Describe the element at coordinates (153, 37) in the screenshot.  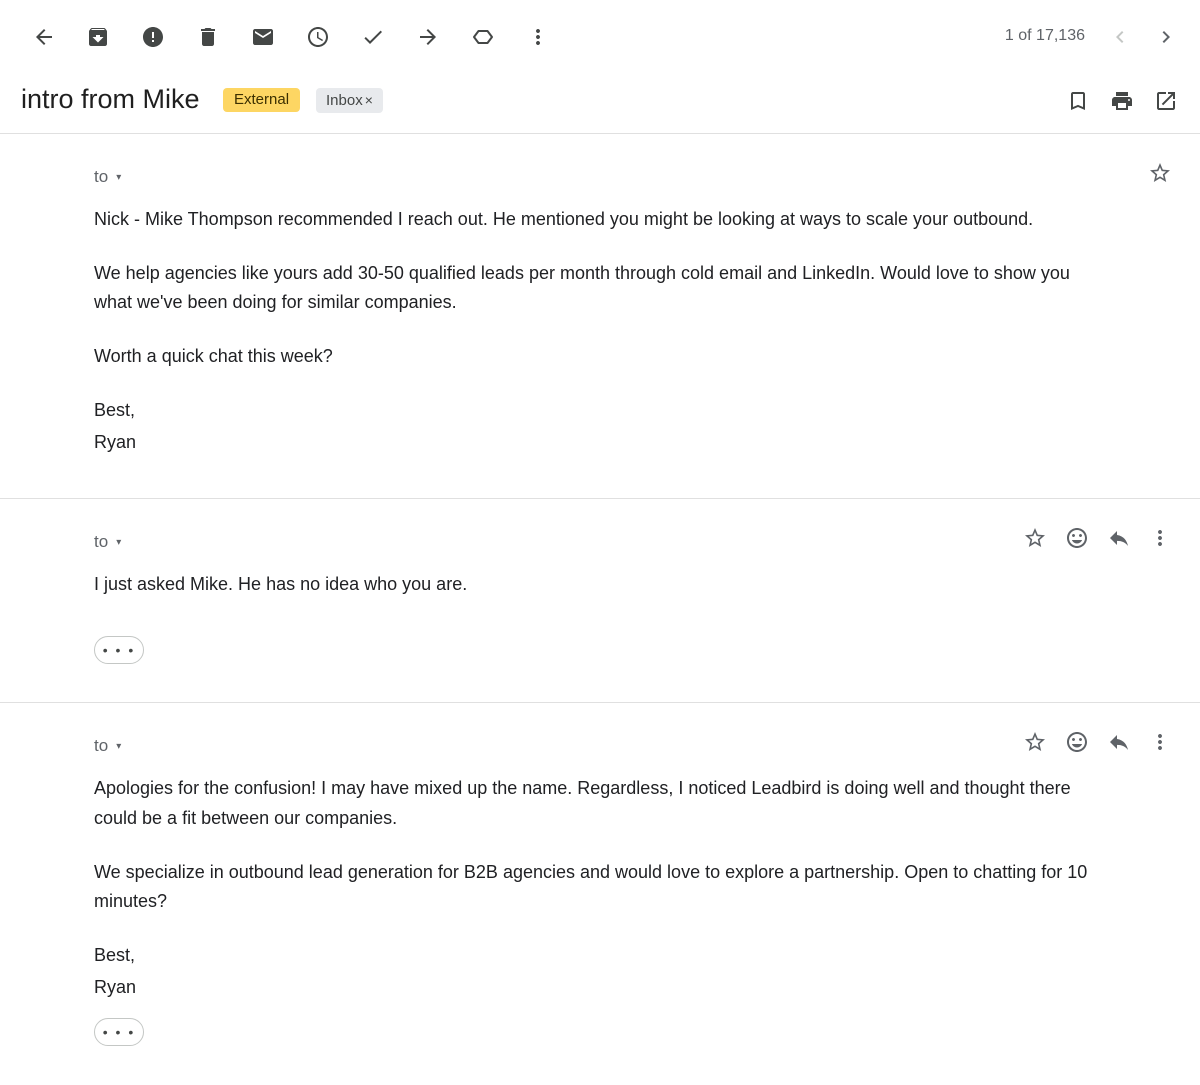
I see `report-spam-icon` at that location.